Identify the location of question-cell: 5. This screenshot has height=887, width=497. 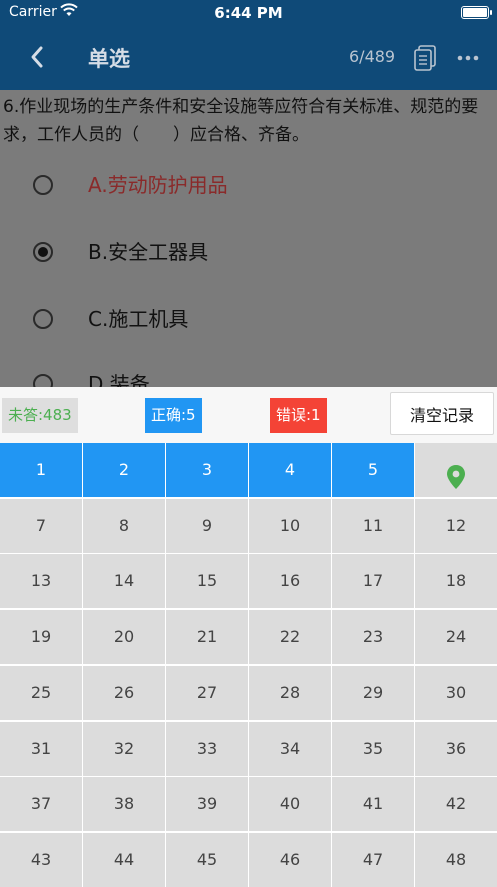
(373, 470).